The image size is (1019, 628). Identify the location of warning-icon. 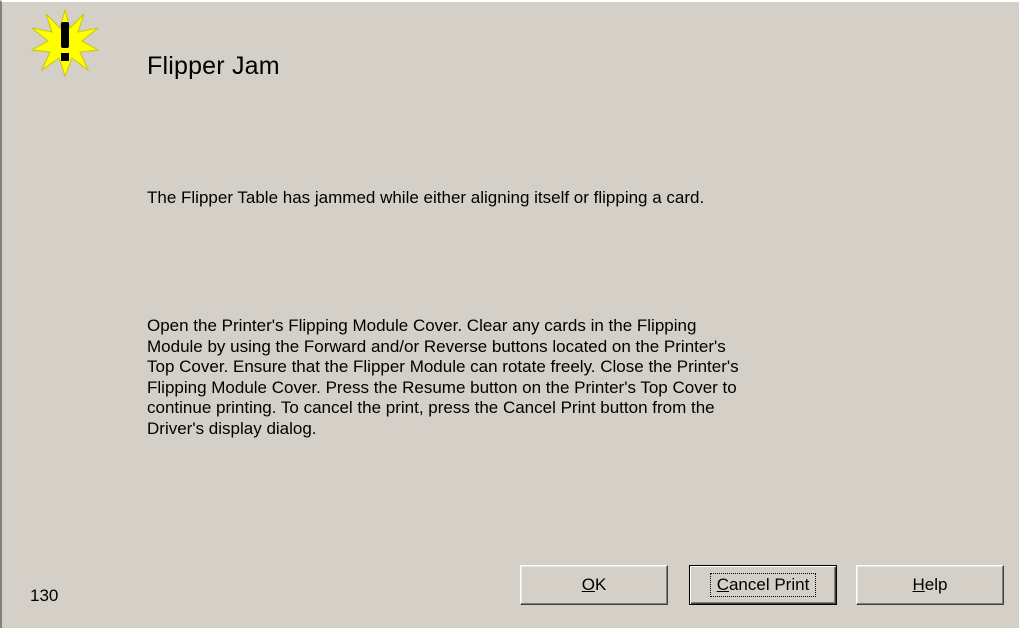
(65, 43).